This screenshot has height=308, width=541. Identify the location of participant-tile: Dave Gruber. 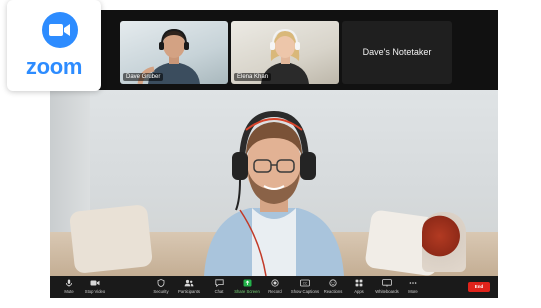
(174, 52).